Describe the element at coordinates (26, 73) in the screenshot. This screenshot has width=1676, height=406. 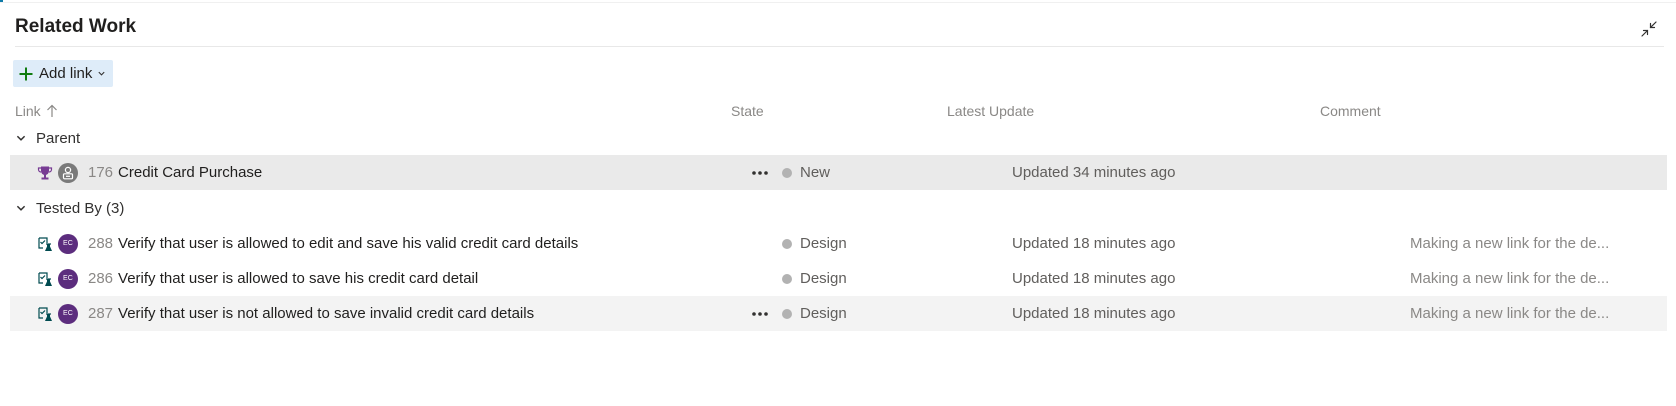
I see `plus-icon` at that location.